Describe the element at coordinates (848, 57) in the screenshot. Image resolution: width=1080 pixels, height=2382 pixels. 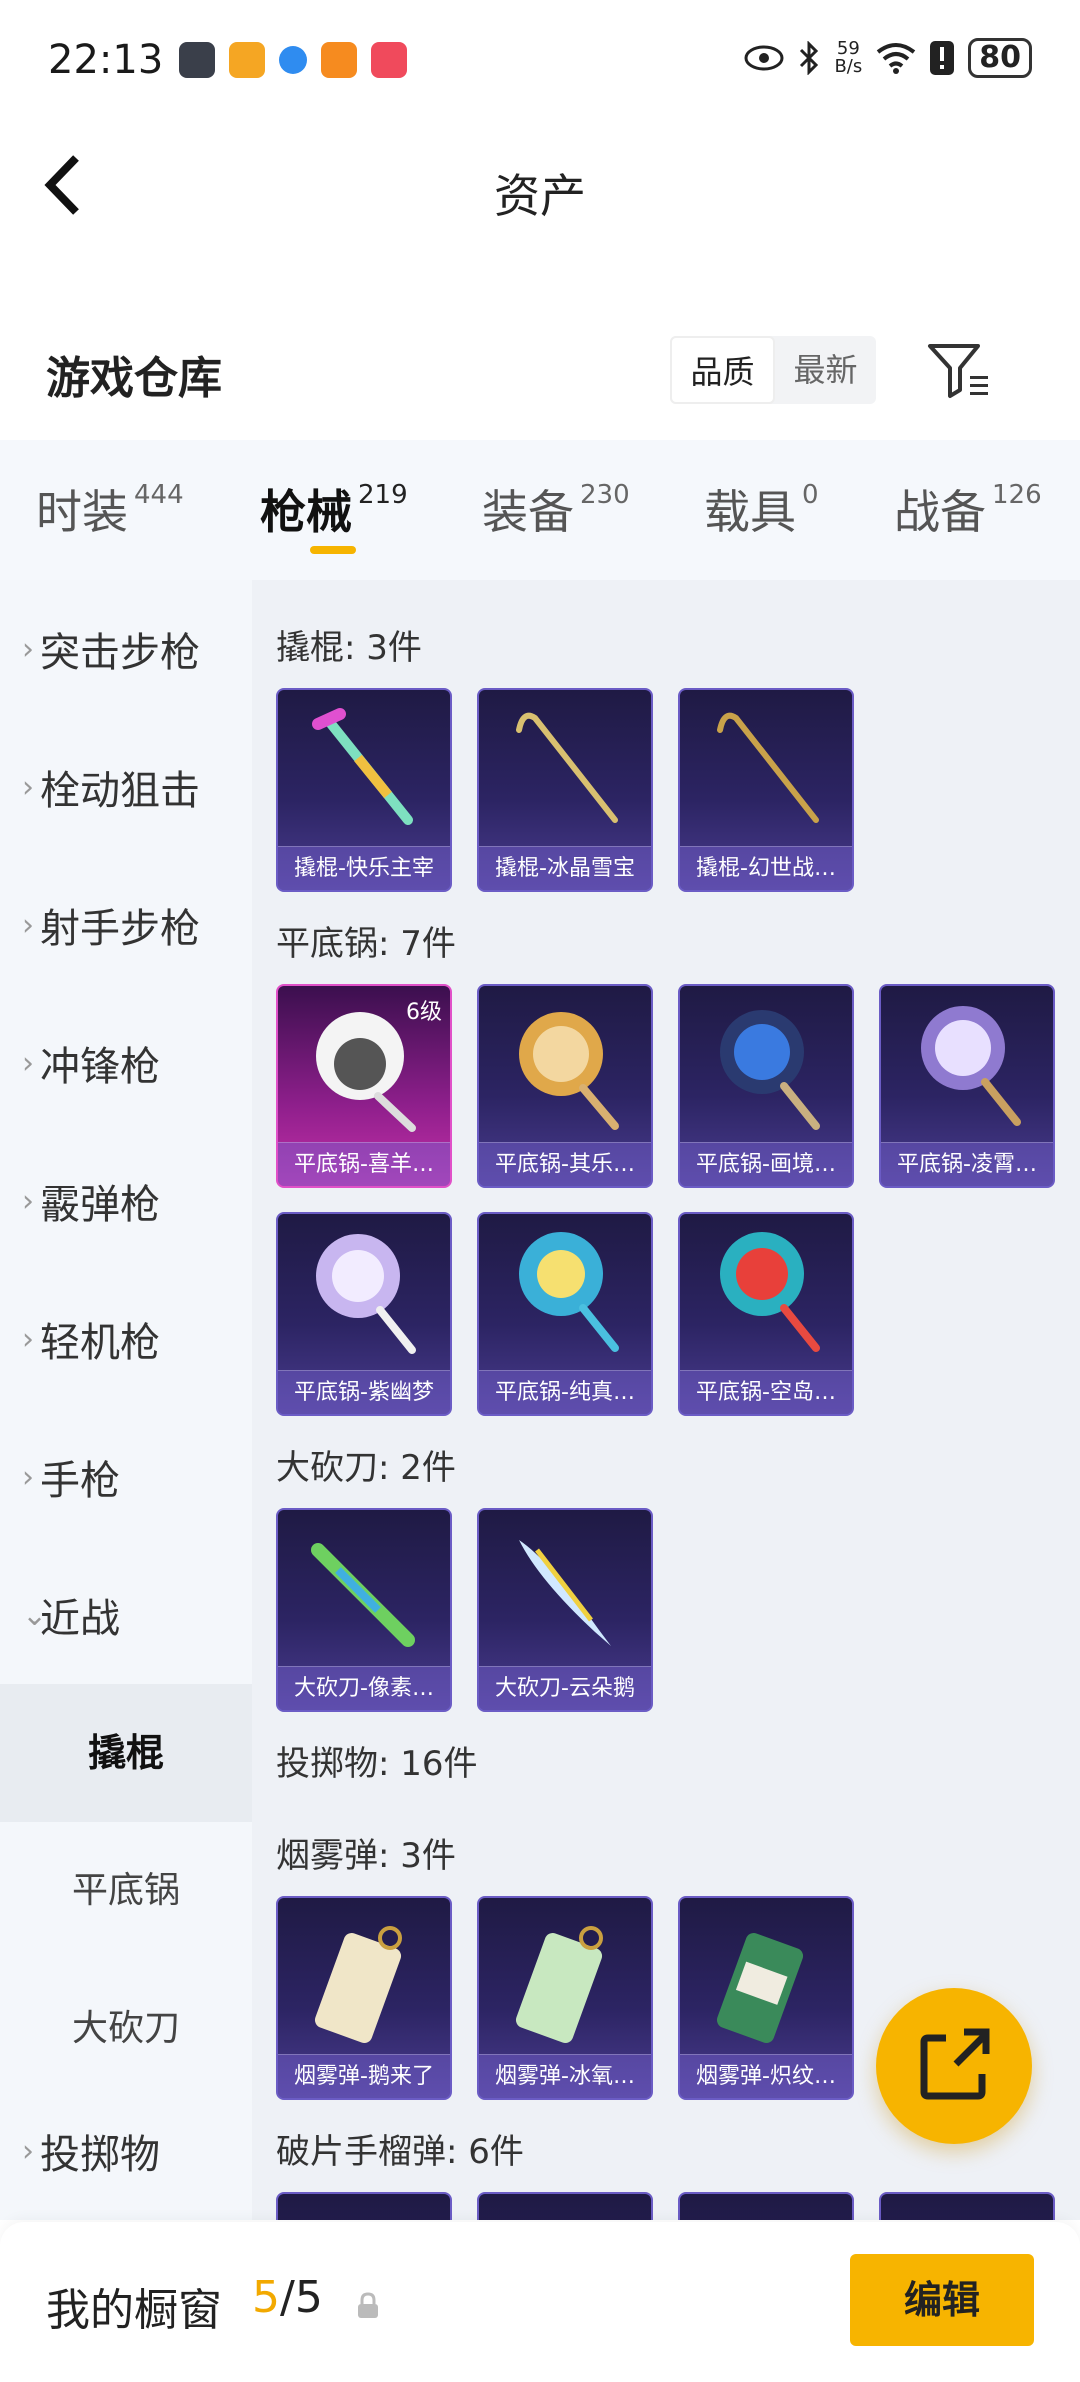
I see `net-speed: 59 B/s` at that location.